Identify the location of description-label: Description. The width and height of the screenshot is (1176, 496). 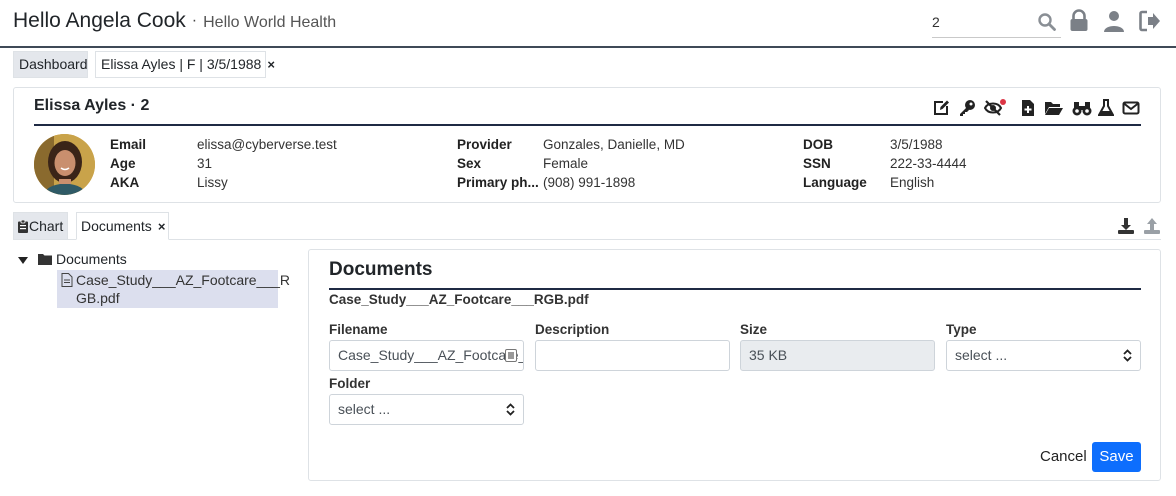
(572, 329).